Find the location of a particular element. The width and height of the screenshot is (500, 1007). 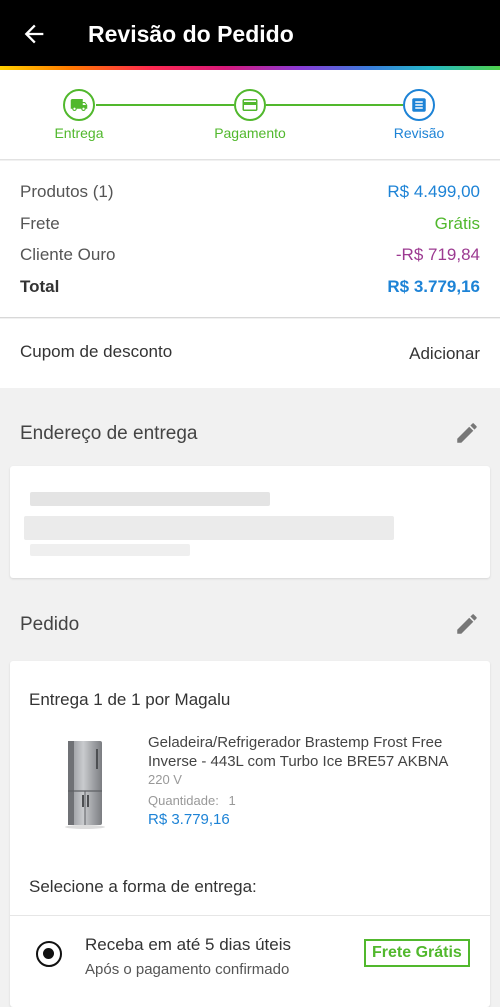

app-bar: Revisão do Pedido is located at coordinates (250, 33).